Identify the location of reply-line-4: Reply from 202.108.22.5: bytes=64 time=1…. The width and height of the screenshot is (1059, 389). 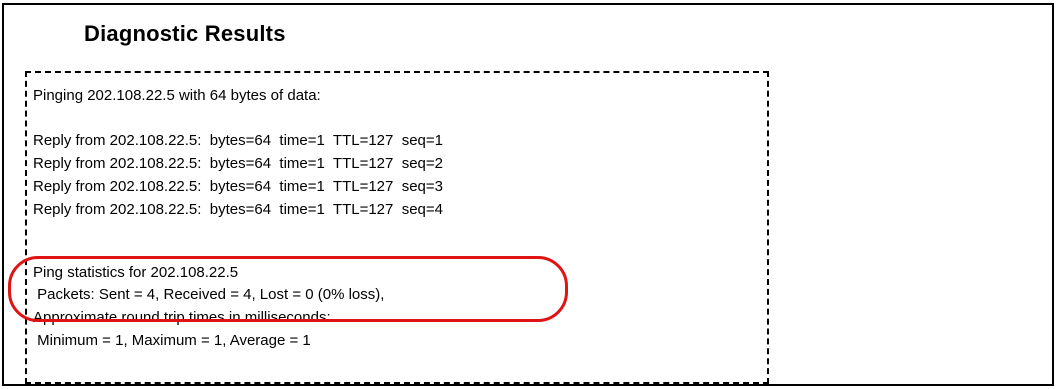
(238, 209).